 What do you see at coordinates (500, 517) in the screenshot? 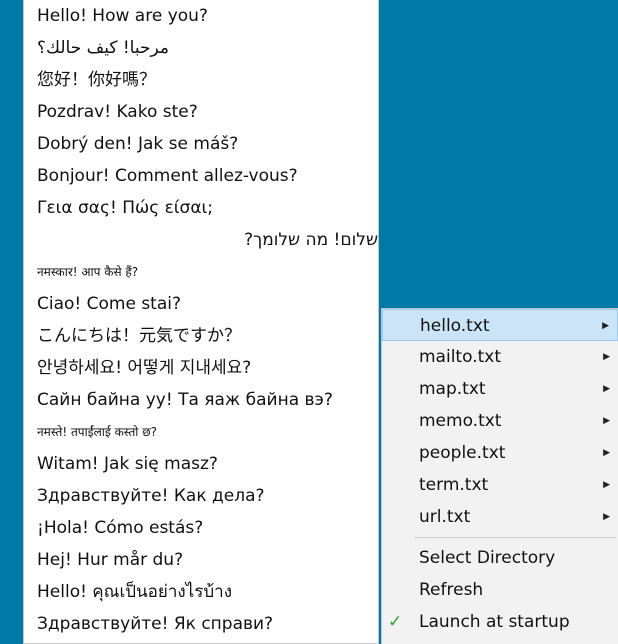
I see `menu-item-url-file: url.txt ▶` at bounding box center [500, 517].